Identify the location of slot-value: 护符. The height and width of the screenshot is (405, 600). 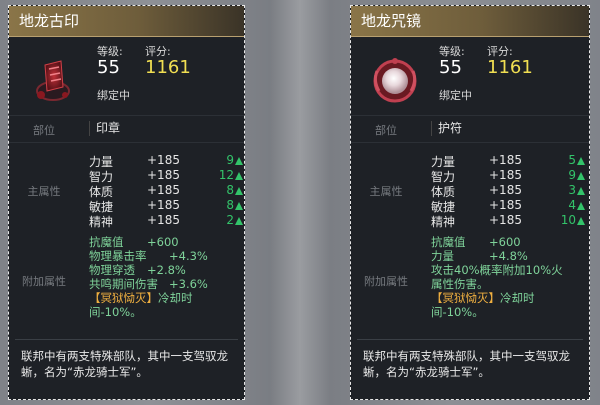
(446, 128).